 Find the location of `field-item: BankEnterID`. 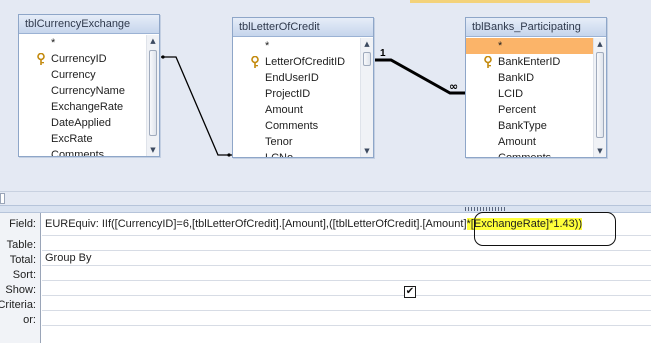

field-item: BankEnterID is located at coordinates (529, 62).